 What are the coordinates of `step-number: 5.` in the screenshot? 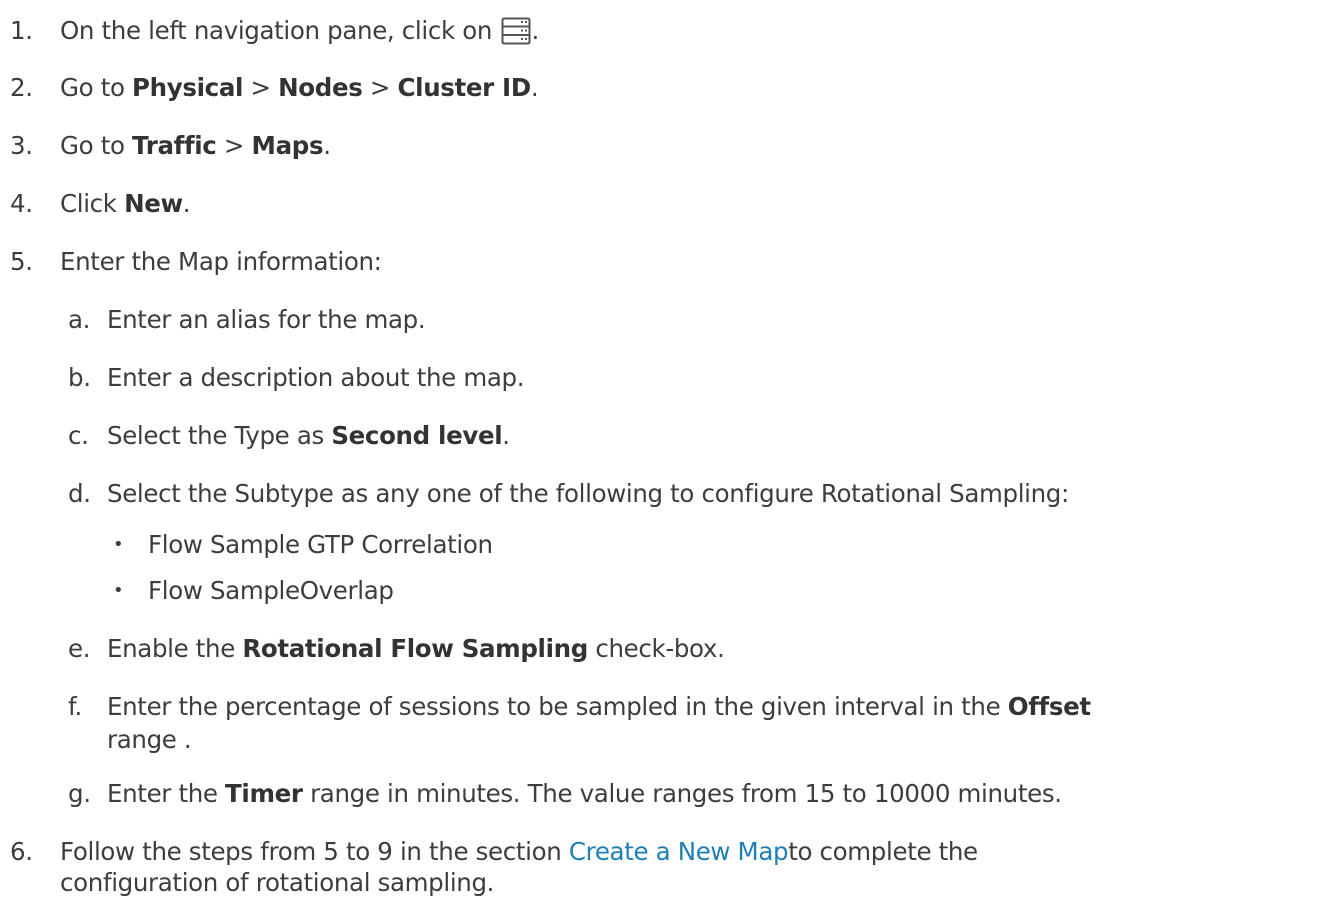 It's located at (21, 261).